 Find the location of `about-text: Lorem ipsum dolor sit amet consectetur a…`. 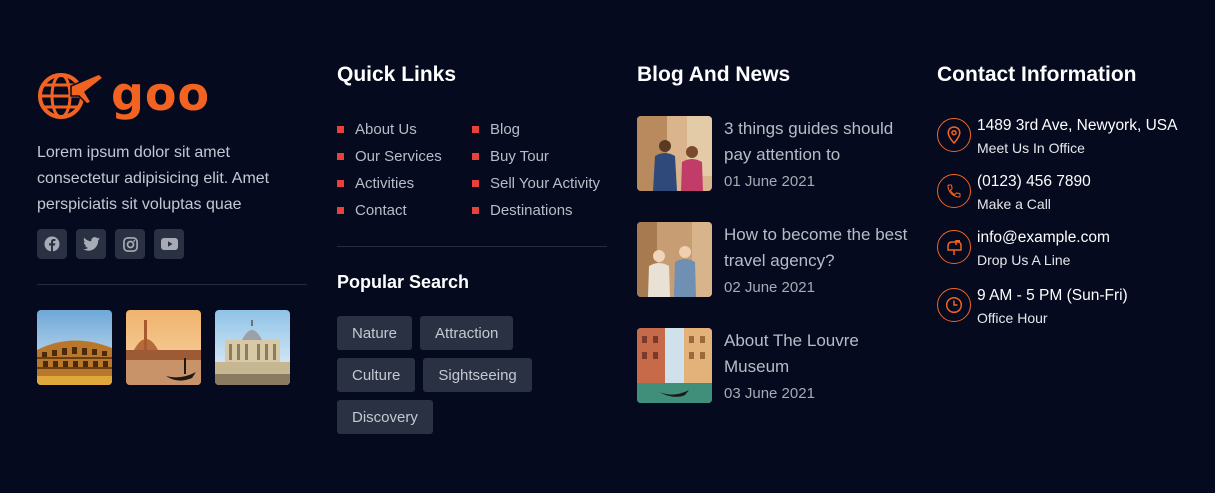

about-text: Lorem ipsum dolor sit amet consectetur a… is located at coordinates (153, 178).